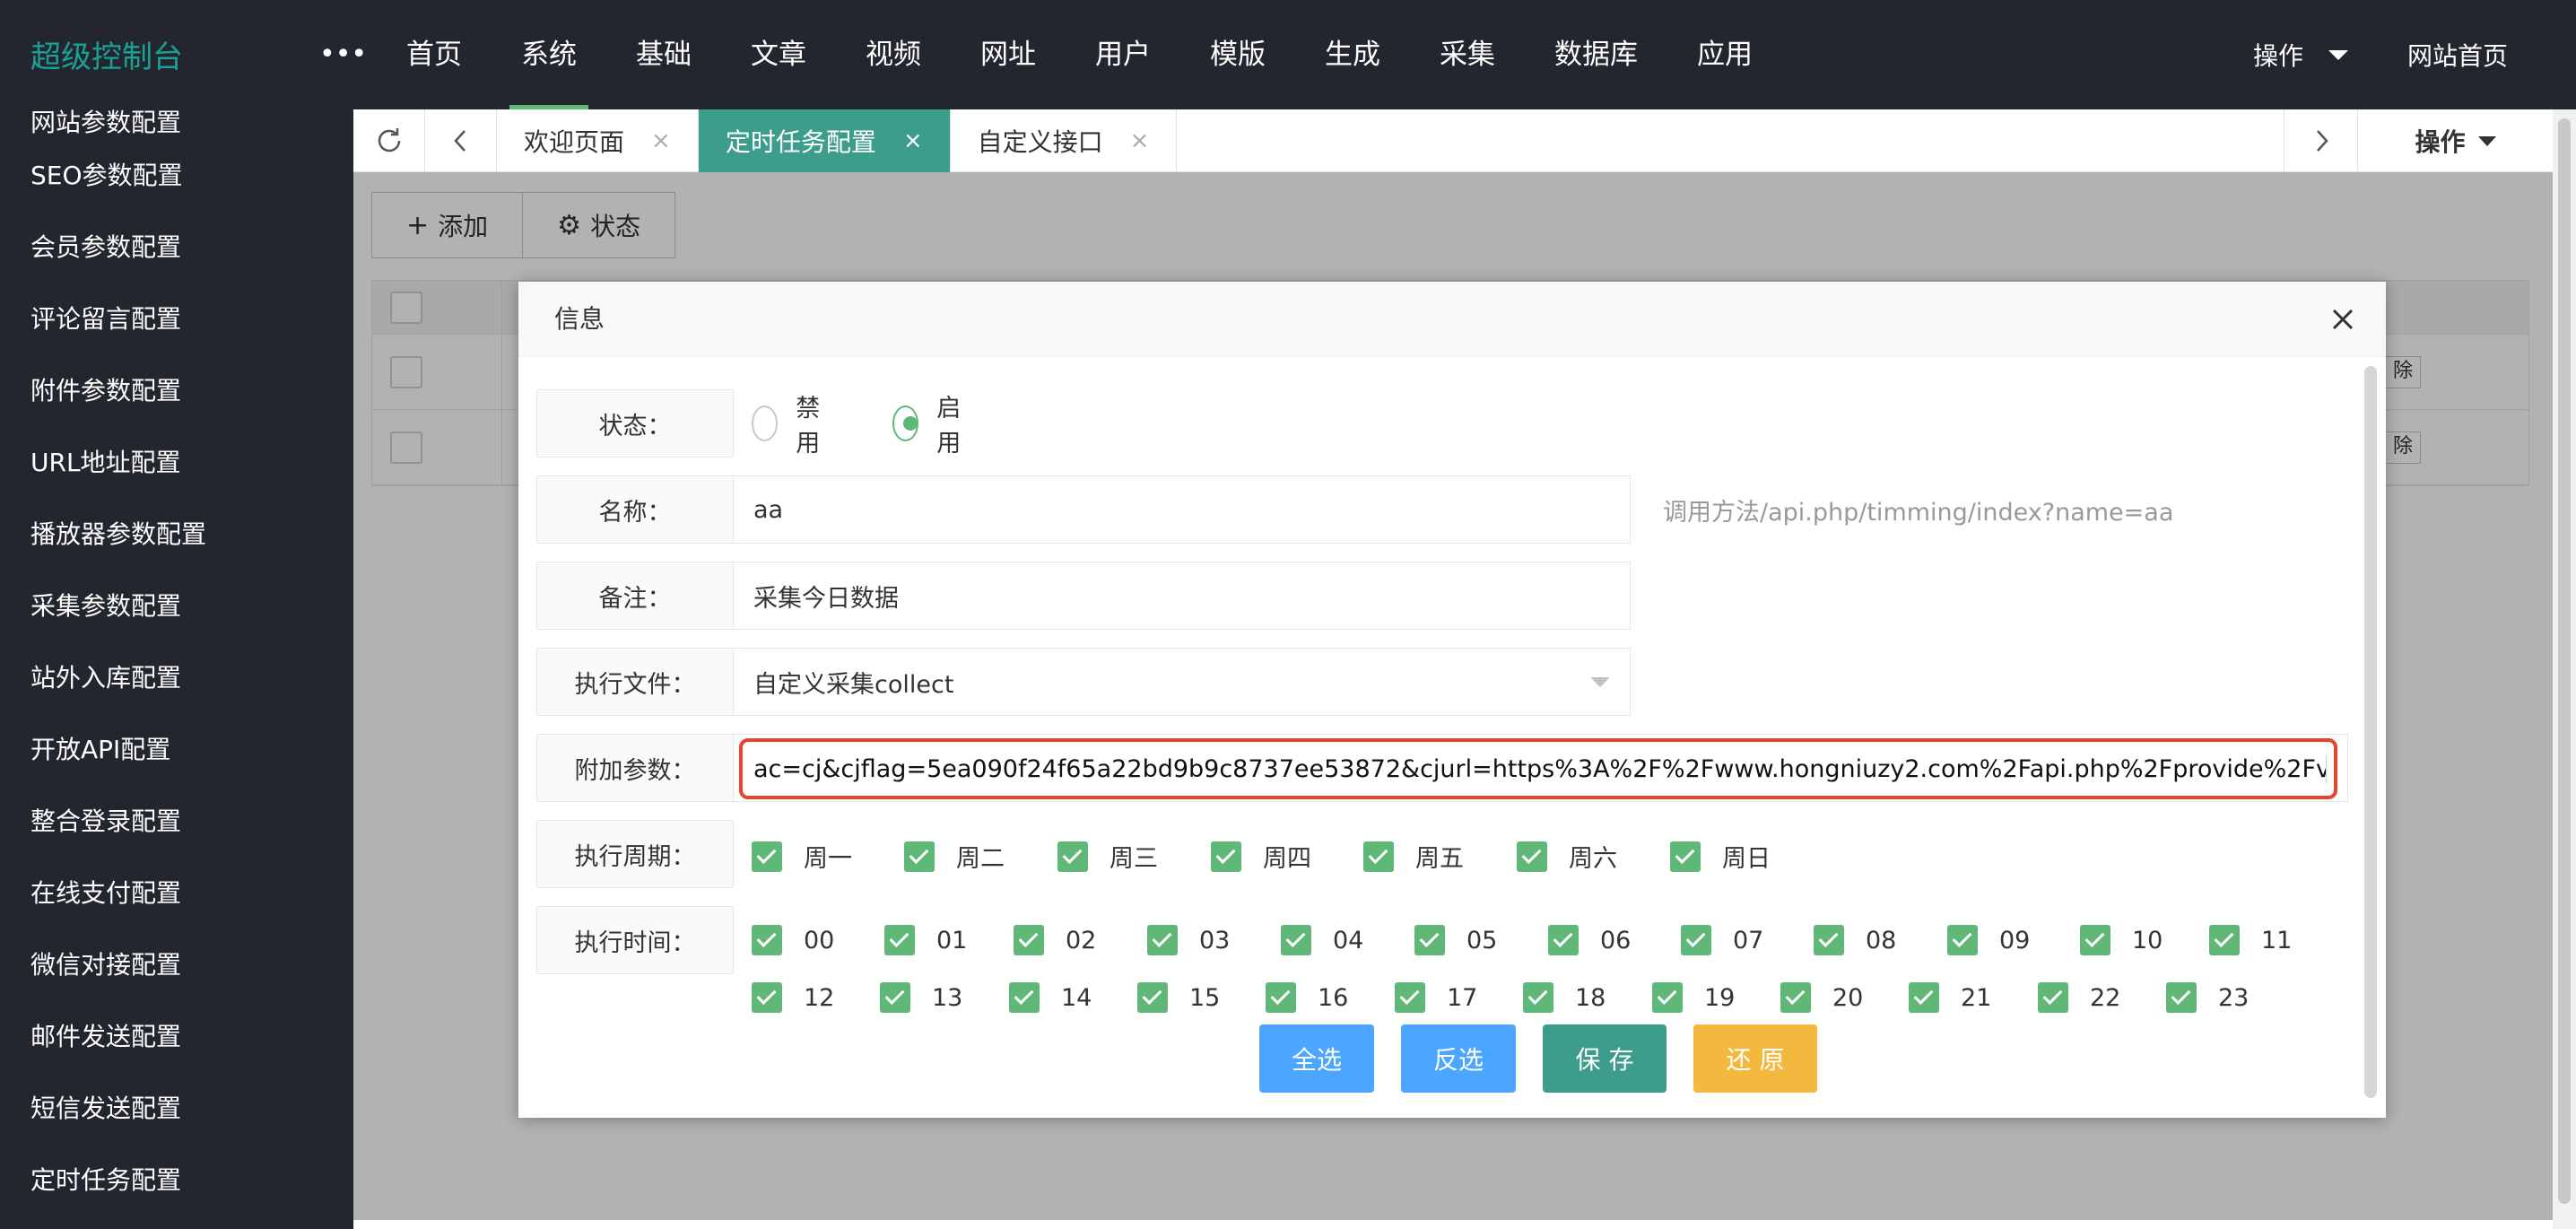 Image resolution: width=2576 pixels, height=1229 pixels. I want to click on invert-selection-button: 反选, so click(1458, 1059).